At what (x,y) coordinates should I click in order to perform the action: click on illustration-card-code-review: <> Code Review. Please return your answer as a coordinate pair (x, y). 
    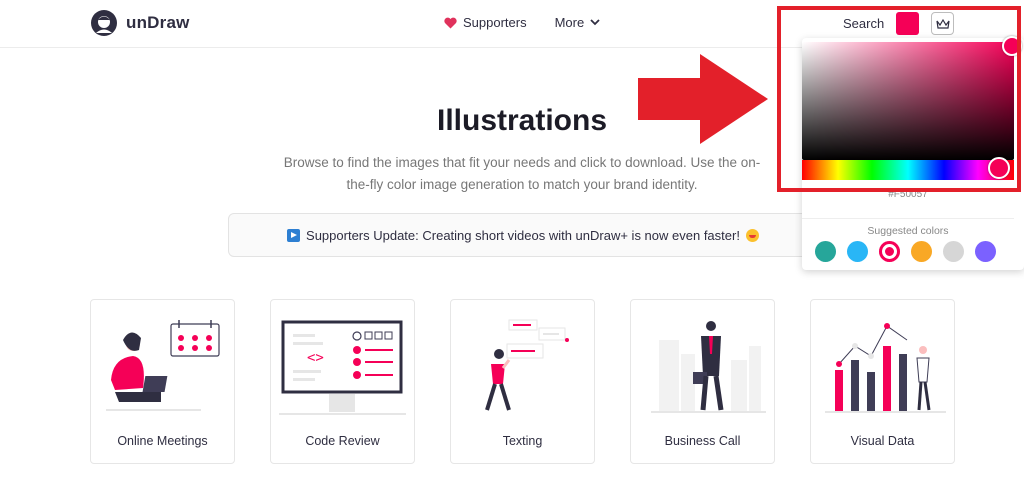
    Looking at the image, I should click on (342, 381).